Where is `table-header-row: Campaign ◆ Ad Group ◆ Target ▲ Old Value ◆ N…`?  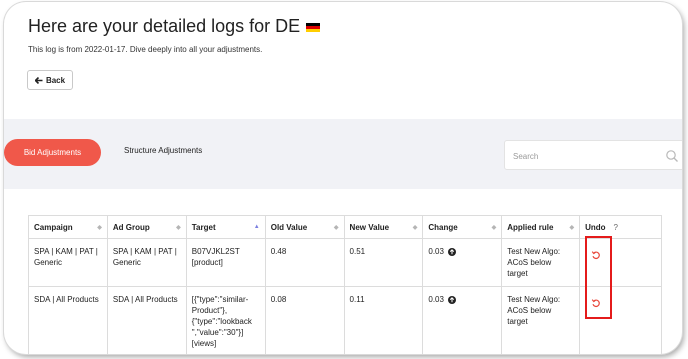
table-header-row: Campaign ◆ Ad Group ◆ Target ▲ Old Value ◆ N… is located at coordinates (345, 227).